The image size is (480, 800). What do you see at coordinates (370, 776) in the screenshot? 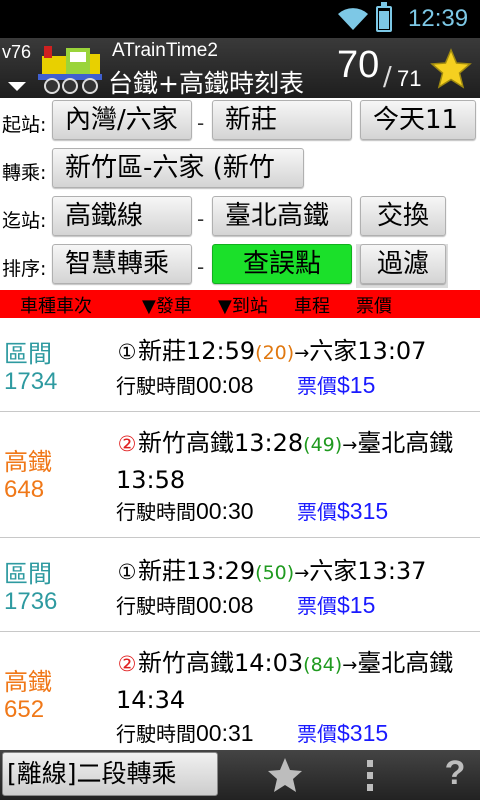
I see `overflow-menu-icon` at bounding box center [370, 776].